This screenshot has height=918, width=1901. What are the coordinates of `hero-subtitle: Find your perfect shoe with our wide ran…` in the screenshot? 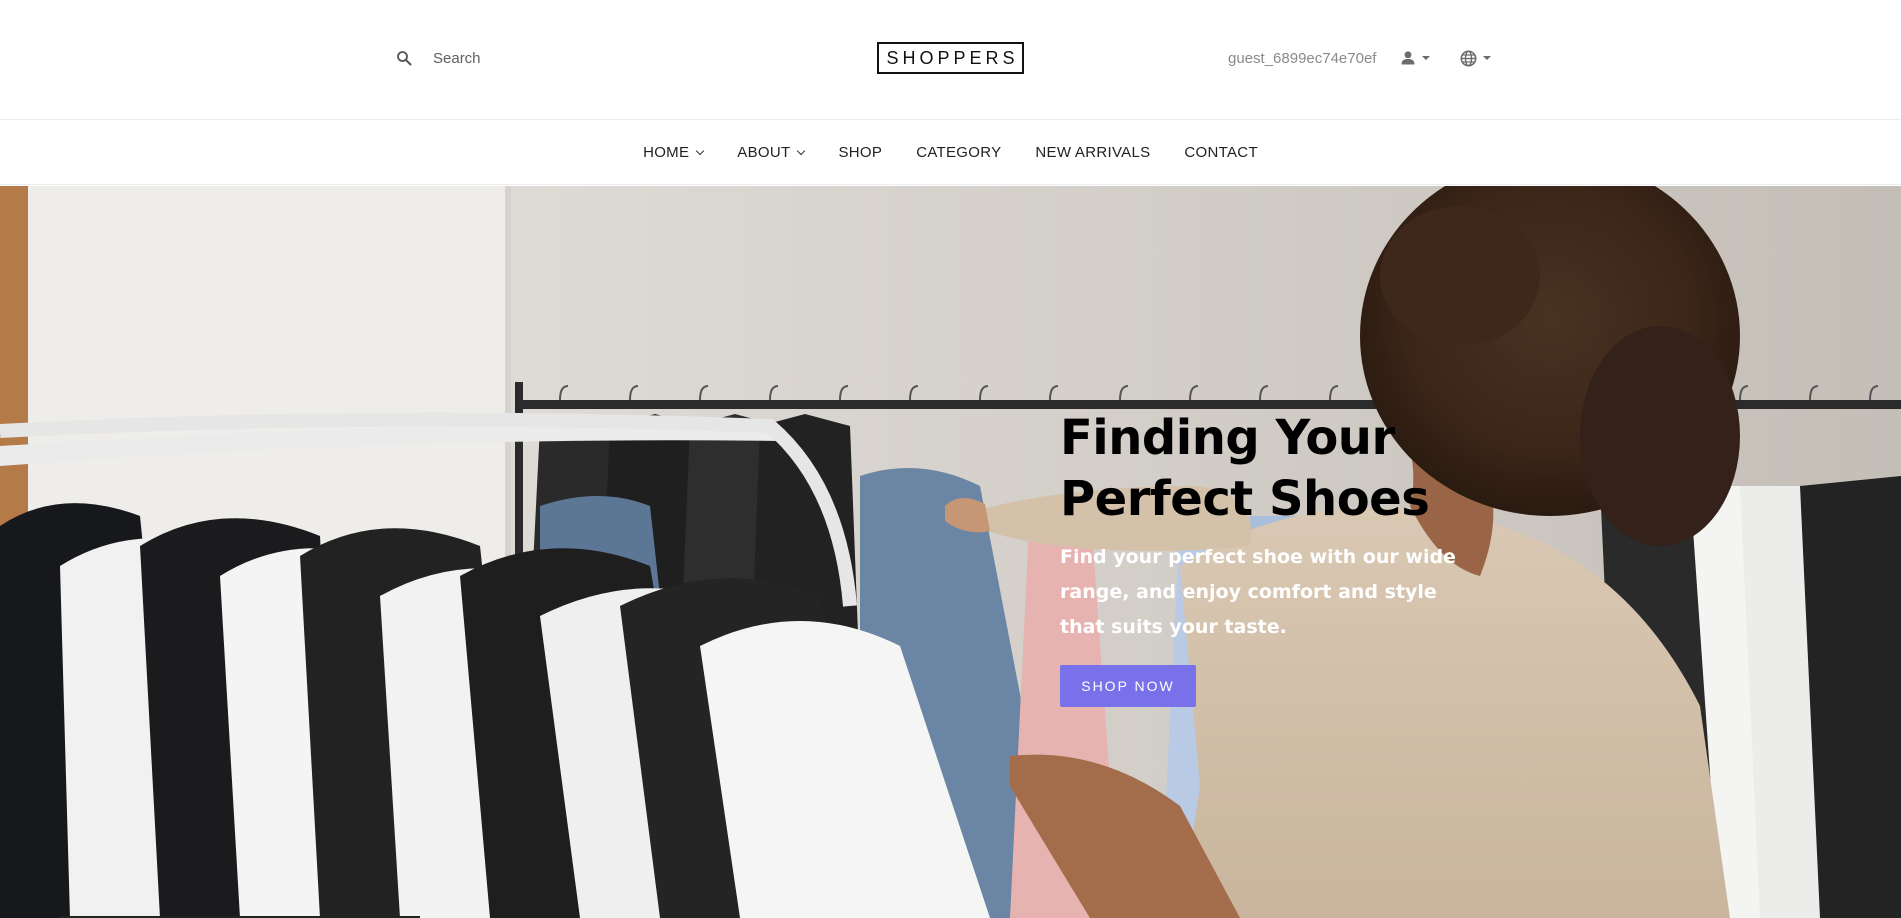 It's located at (1258, 592).